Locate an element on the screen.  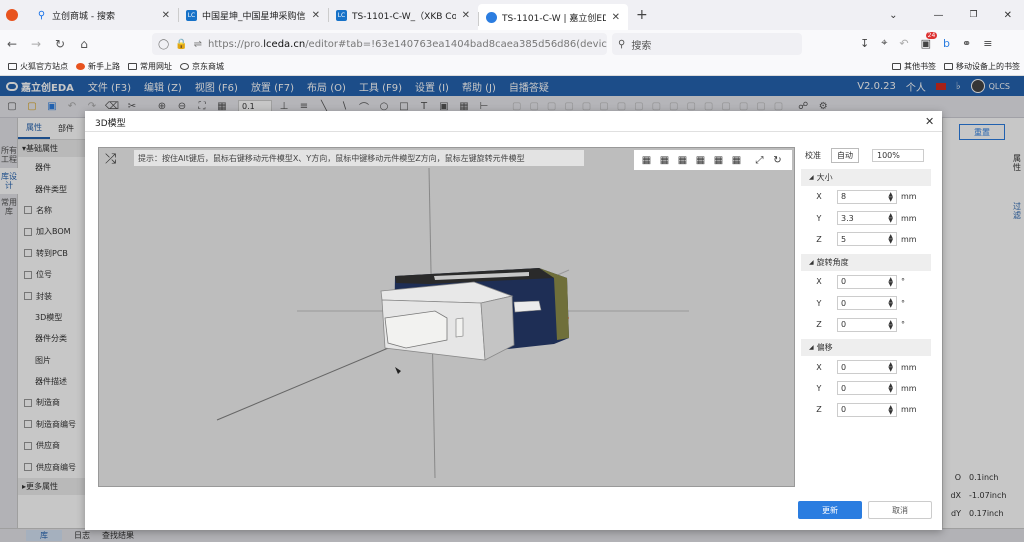
new-tab-button: + is located at coordinates (642, 15).